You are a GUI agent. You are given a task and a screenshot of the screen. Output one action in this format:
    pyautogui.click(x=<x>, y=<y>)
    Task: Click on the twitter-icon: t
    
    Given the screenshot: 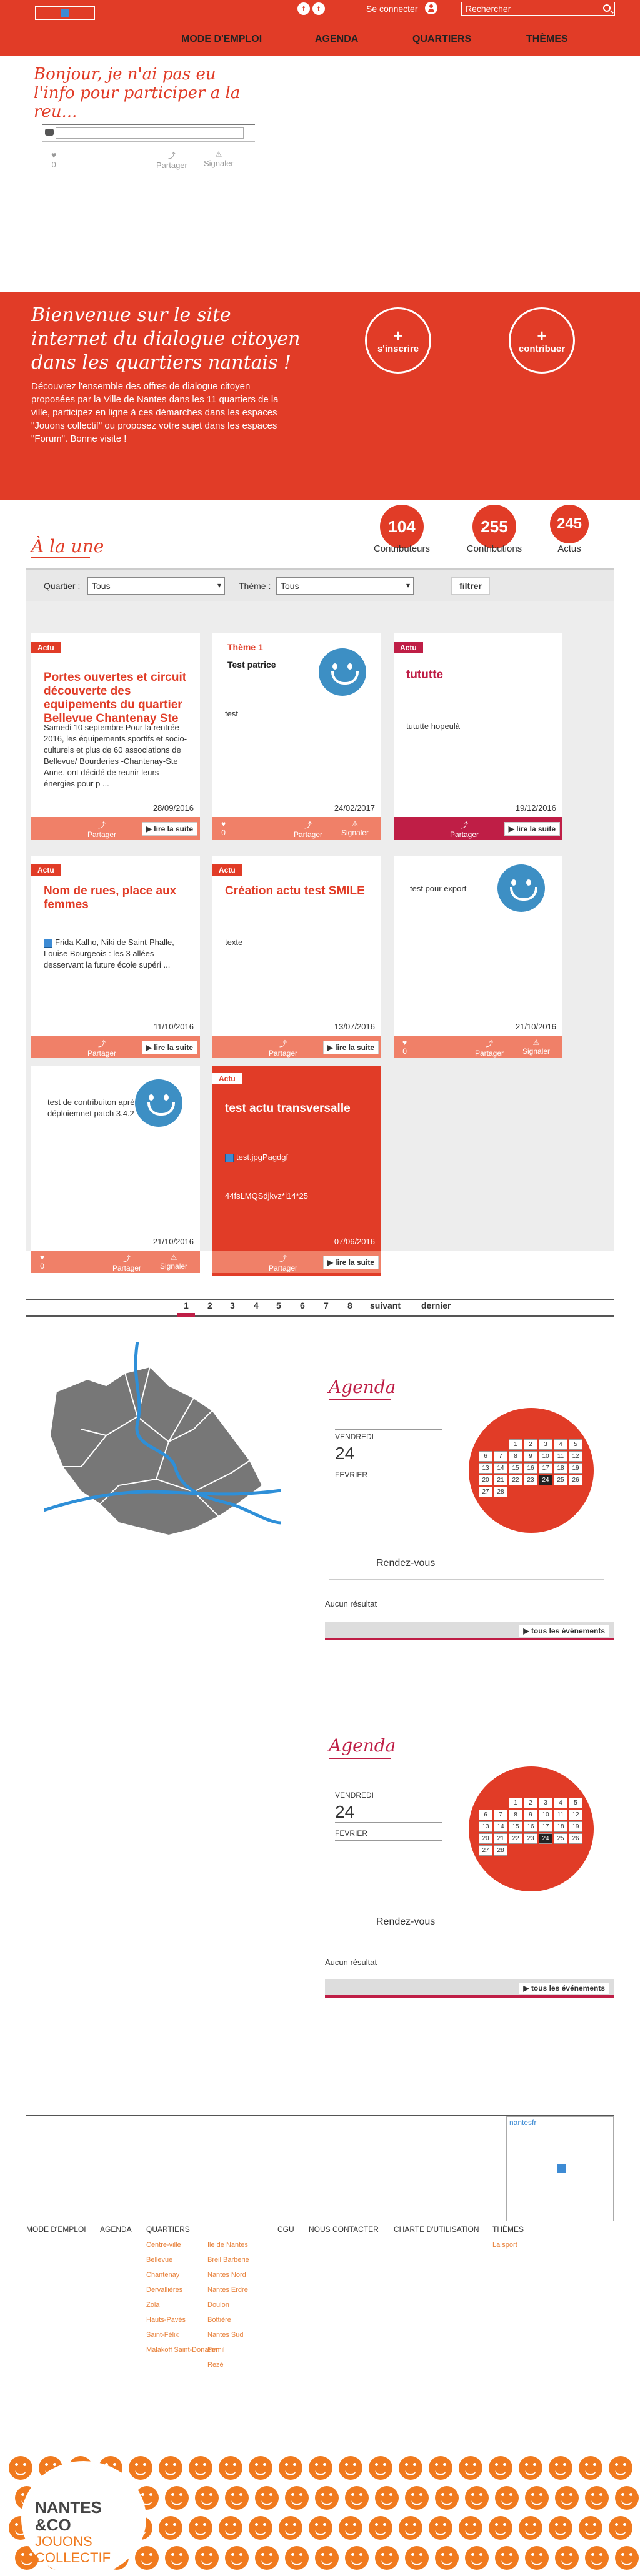 What is the action you would take?
    pyautogui.click(x=318, y=8)
    